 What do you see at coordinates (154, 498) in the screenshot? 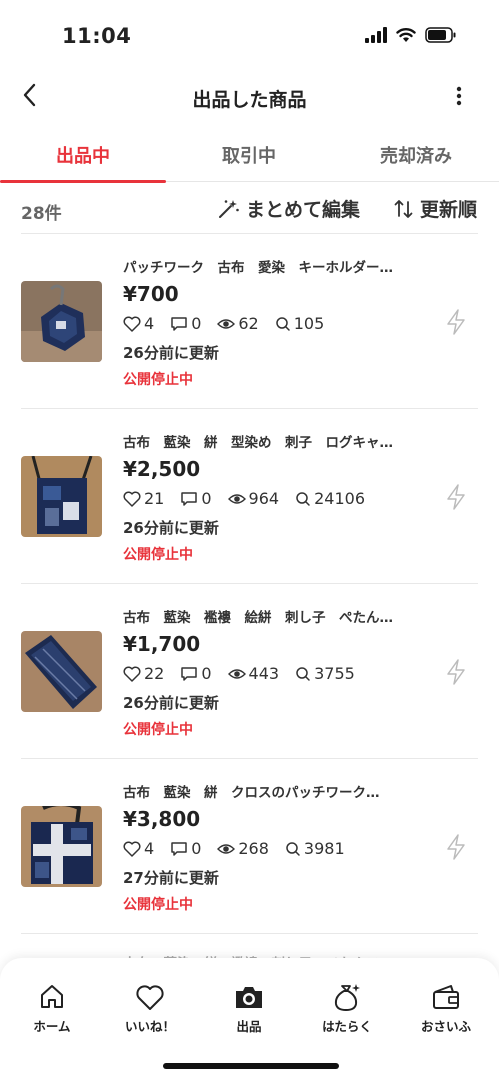
I see `like-count: 21` at bounding box center [154, 498].